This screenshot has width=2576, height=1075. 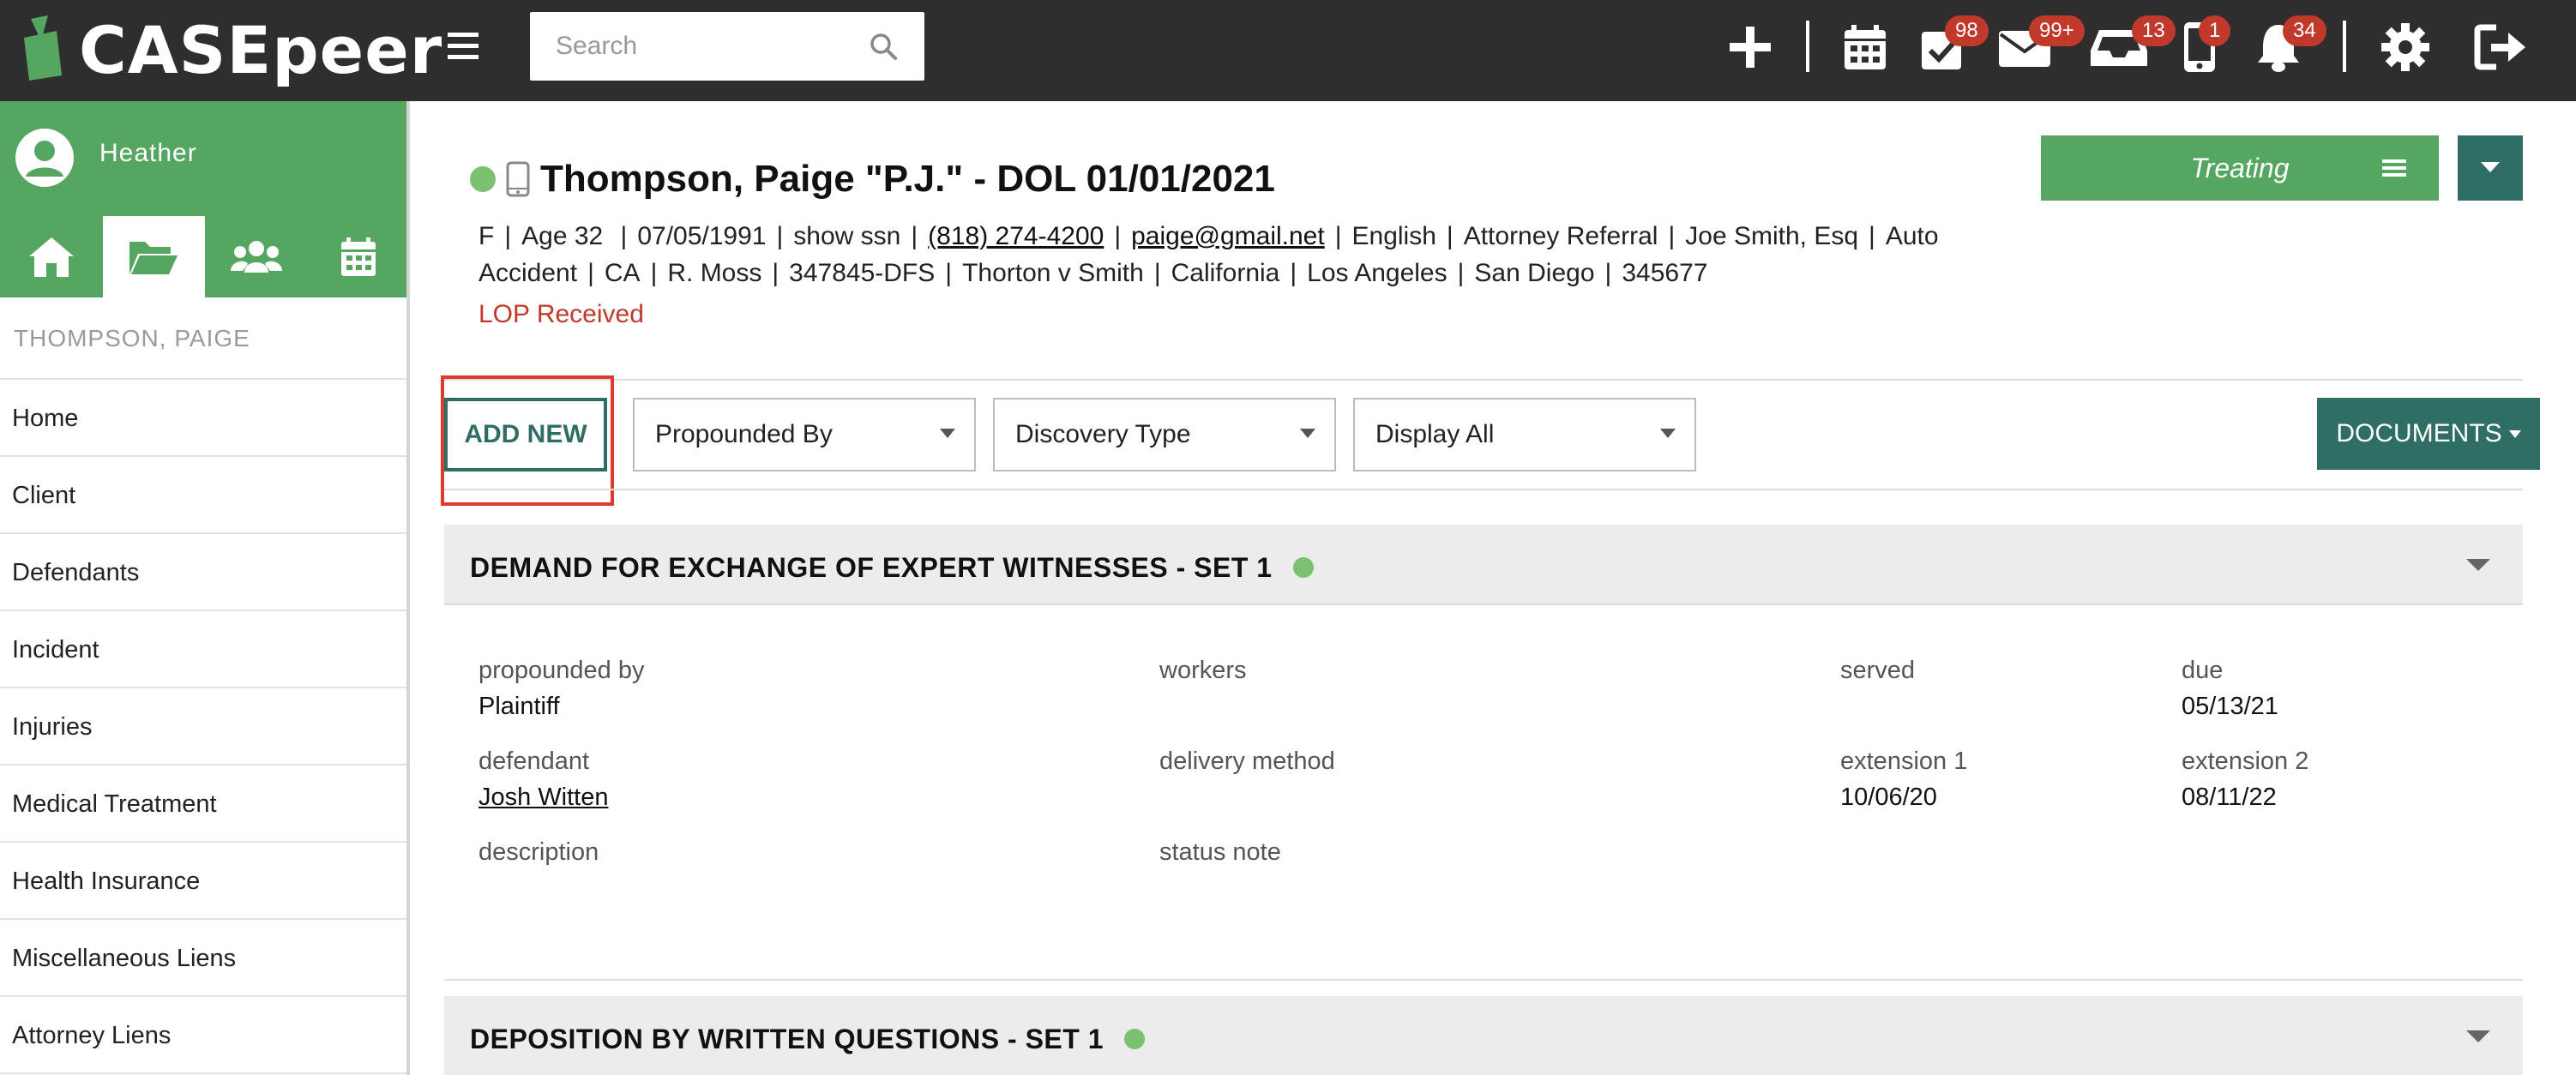 What do you see at coordinates (712, 46) in the screenshot?
I see `search-input` at bounding box center [712, 46].